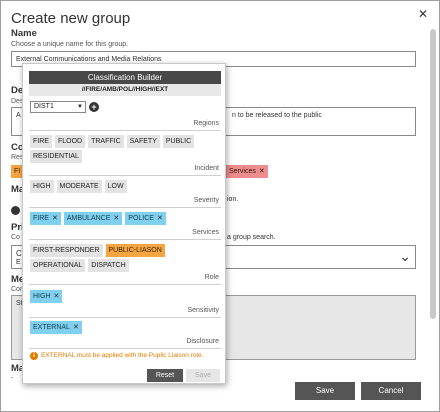  I want to click on incident-chip-label: TRAFFIC, so click(106, 141).